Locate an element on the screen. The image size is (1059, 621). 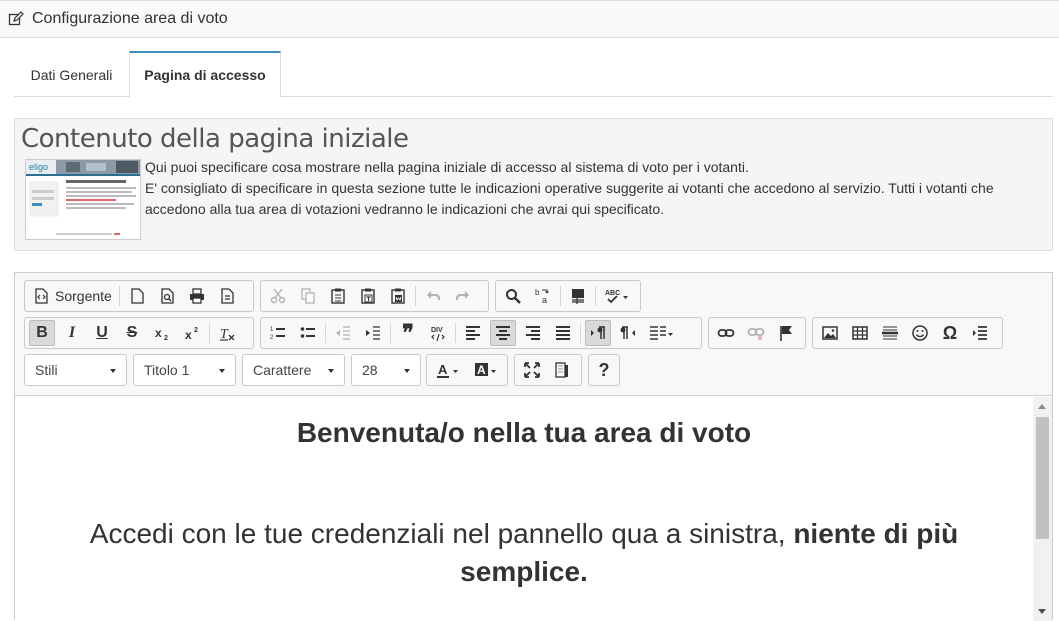
replace-icon: ba is located at coordinates (543, 296).